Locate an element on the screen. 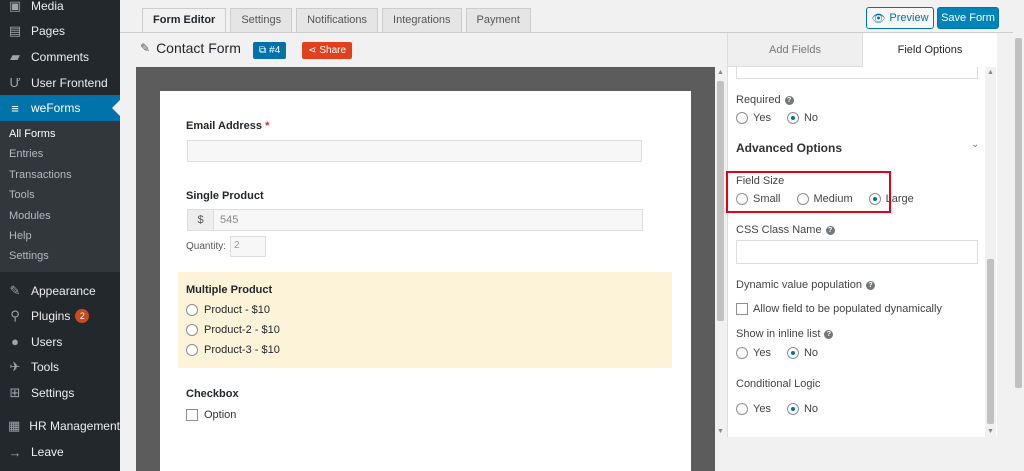 Image resolution: width=1024 pixels, height=471 pixels. canvas-scrollbar: ▲ ▼ is located at coordinates (720, 252).